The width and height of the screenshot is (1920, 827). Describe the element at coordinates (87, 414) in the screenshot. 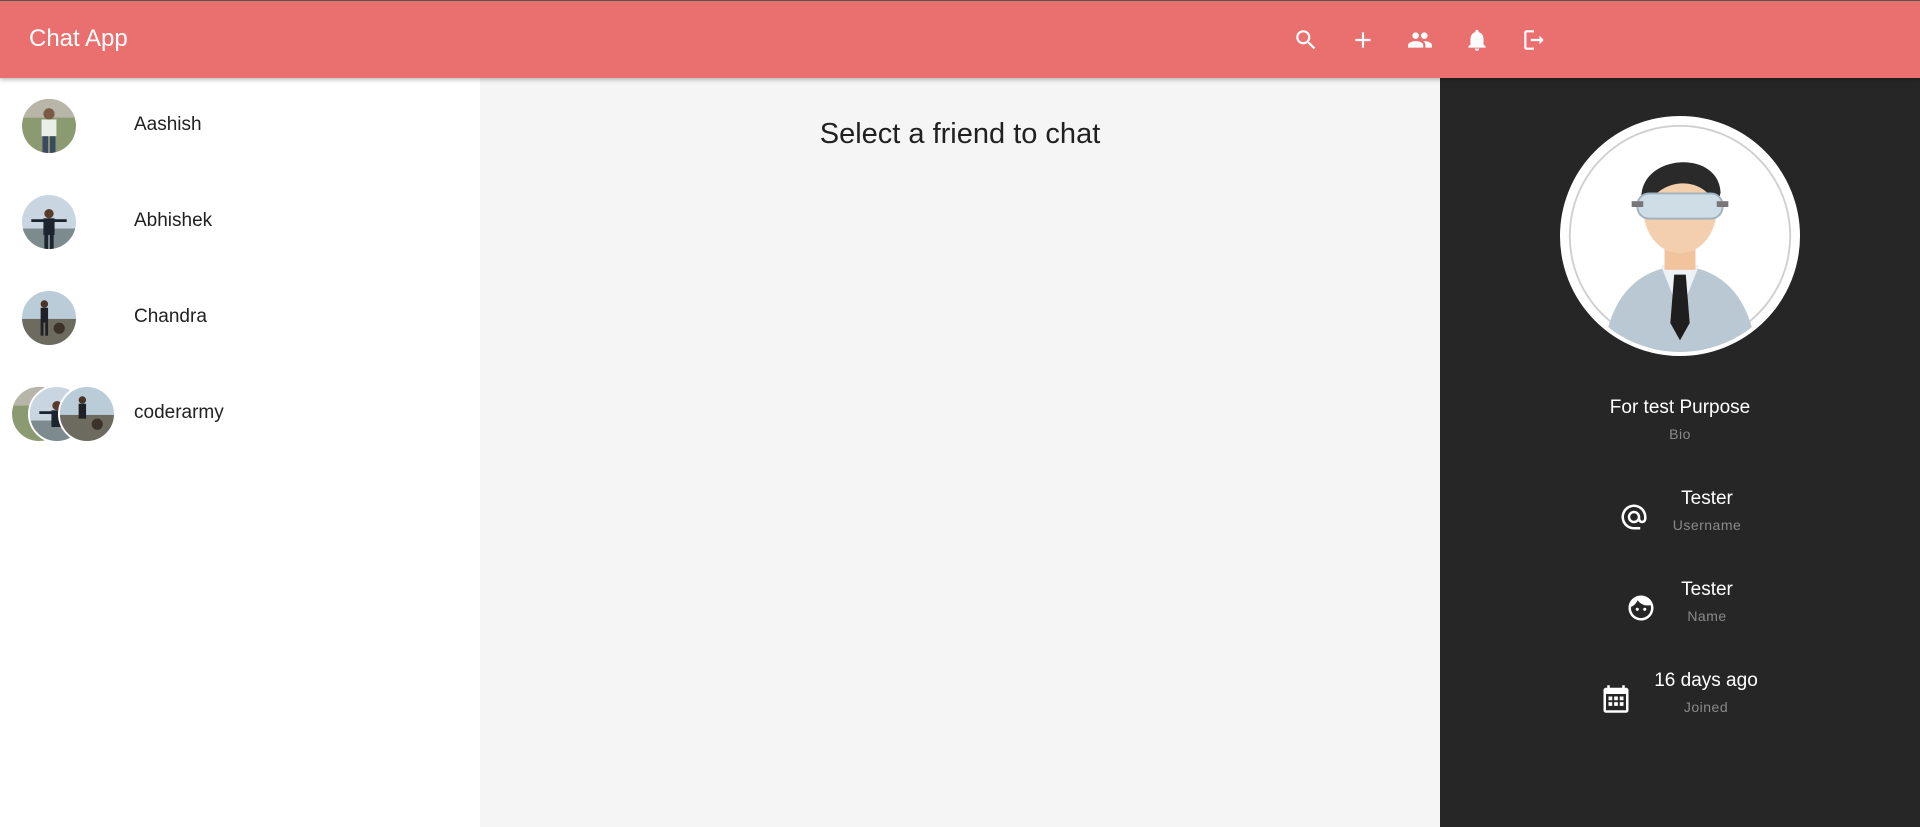

I see `group-avatar-member` at that location.